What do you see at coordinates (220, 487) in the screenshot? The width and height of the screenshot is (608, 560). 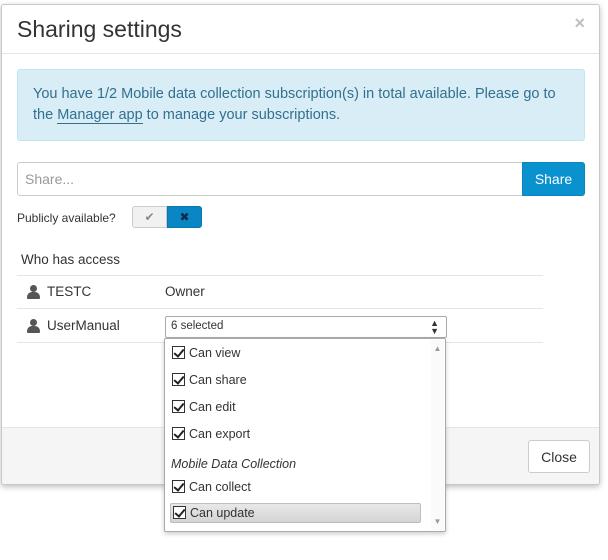 I see `option-label: Can collect` at bounding box center [220, 487].